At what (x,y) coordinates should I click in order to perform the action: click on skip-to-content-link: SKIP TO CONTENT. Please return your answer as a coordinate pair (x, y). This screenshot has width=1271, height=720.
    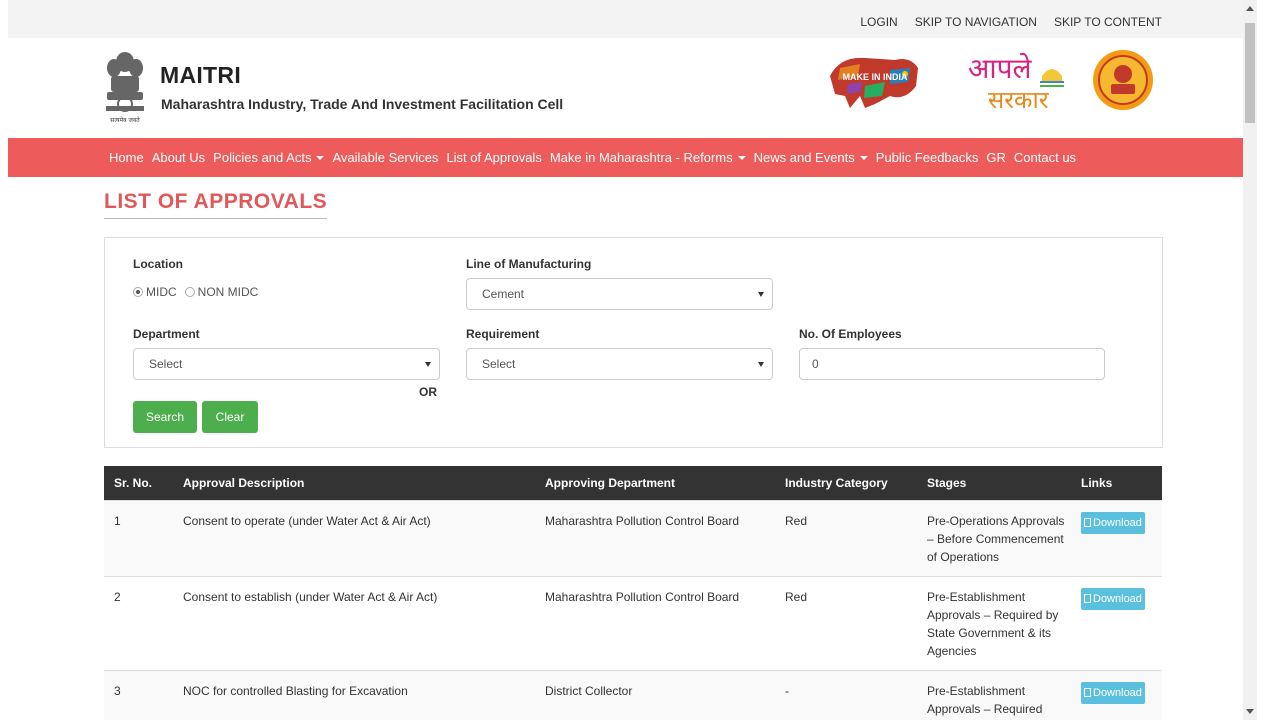
    Looking at the image, I should click on (1108, 22).